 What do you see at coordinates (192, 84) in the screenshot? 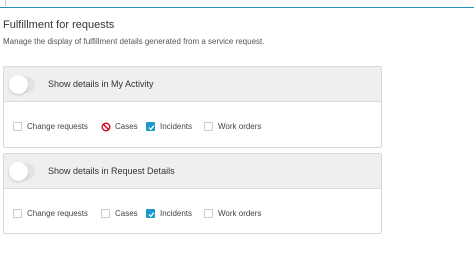
I see `panel-header: Show details in My Activity` at bounding box center [192, 84].